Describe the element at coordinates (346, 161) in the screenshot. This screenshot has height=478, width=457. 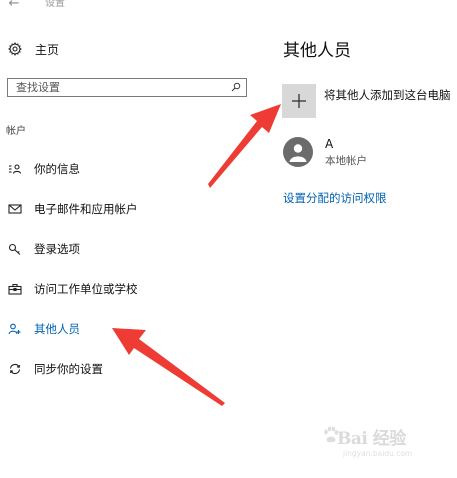
I see `user-account-type: 本地帐户` at that location.